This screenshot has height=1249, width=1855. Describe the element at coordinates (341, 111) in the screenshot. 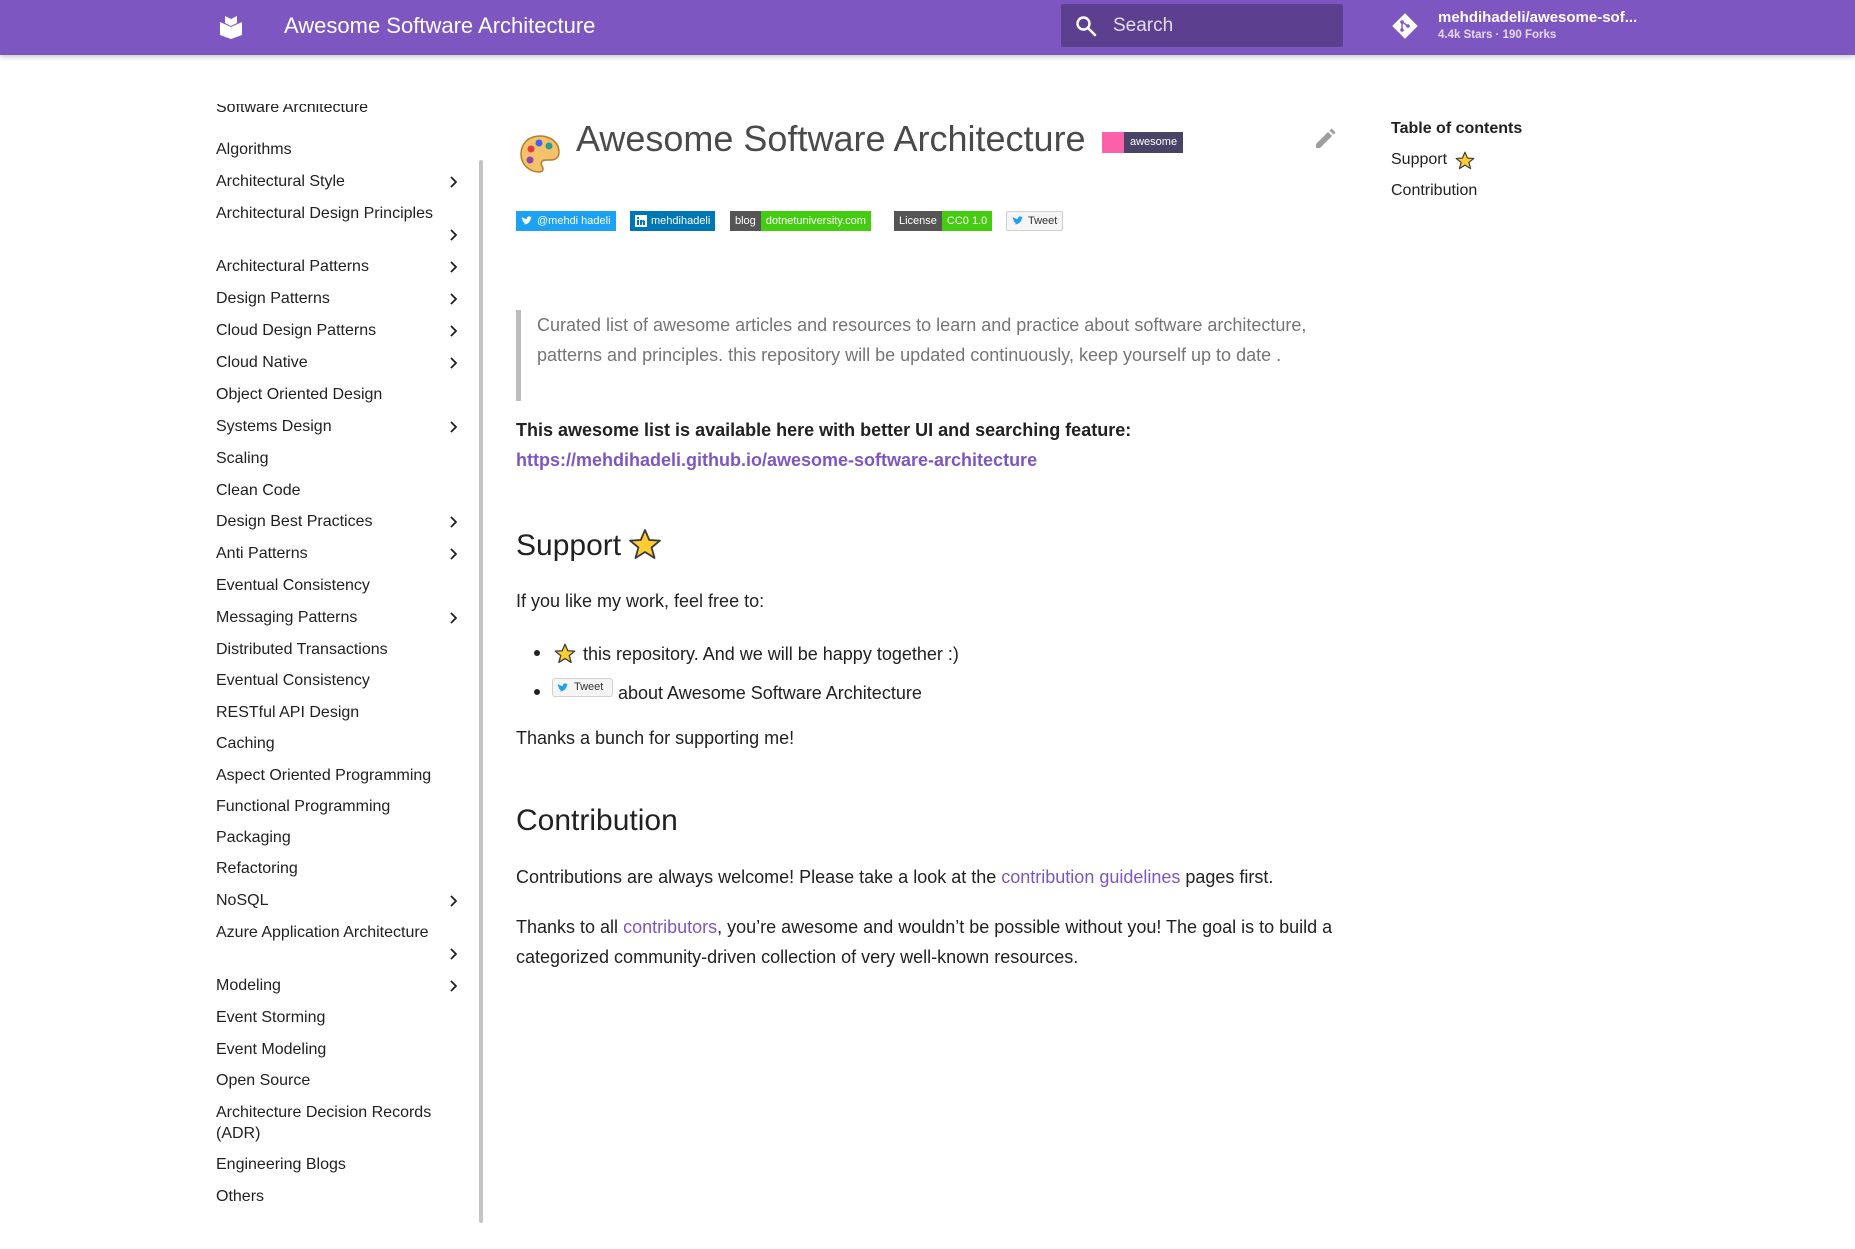

I see `sidebar-item: Software Architecture` at that location.